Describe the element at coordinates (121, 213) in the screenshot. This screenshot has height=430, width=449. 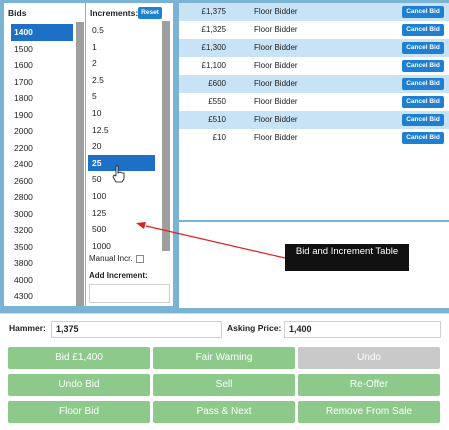
I see `increment-item: 125` at that location.